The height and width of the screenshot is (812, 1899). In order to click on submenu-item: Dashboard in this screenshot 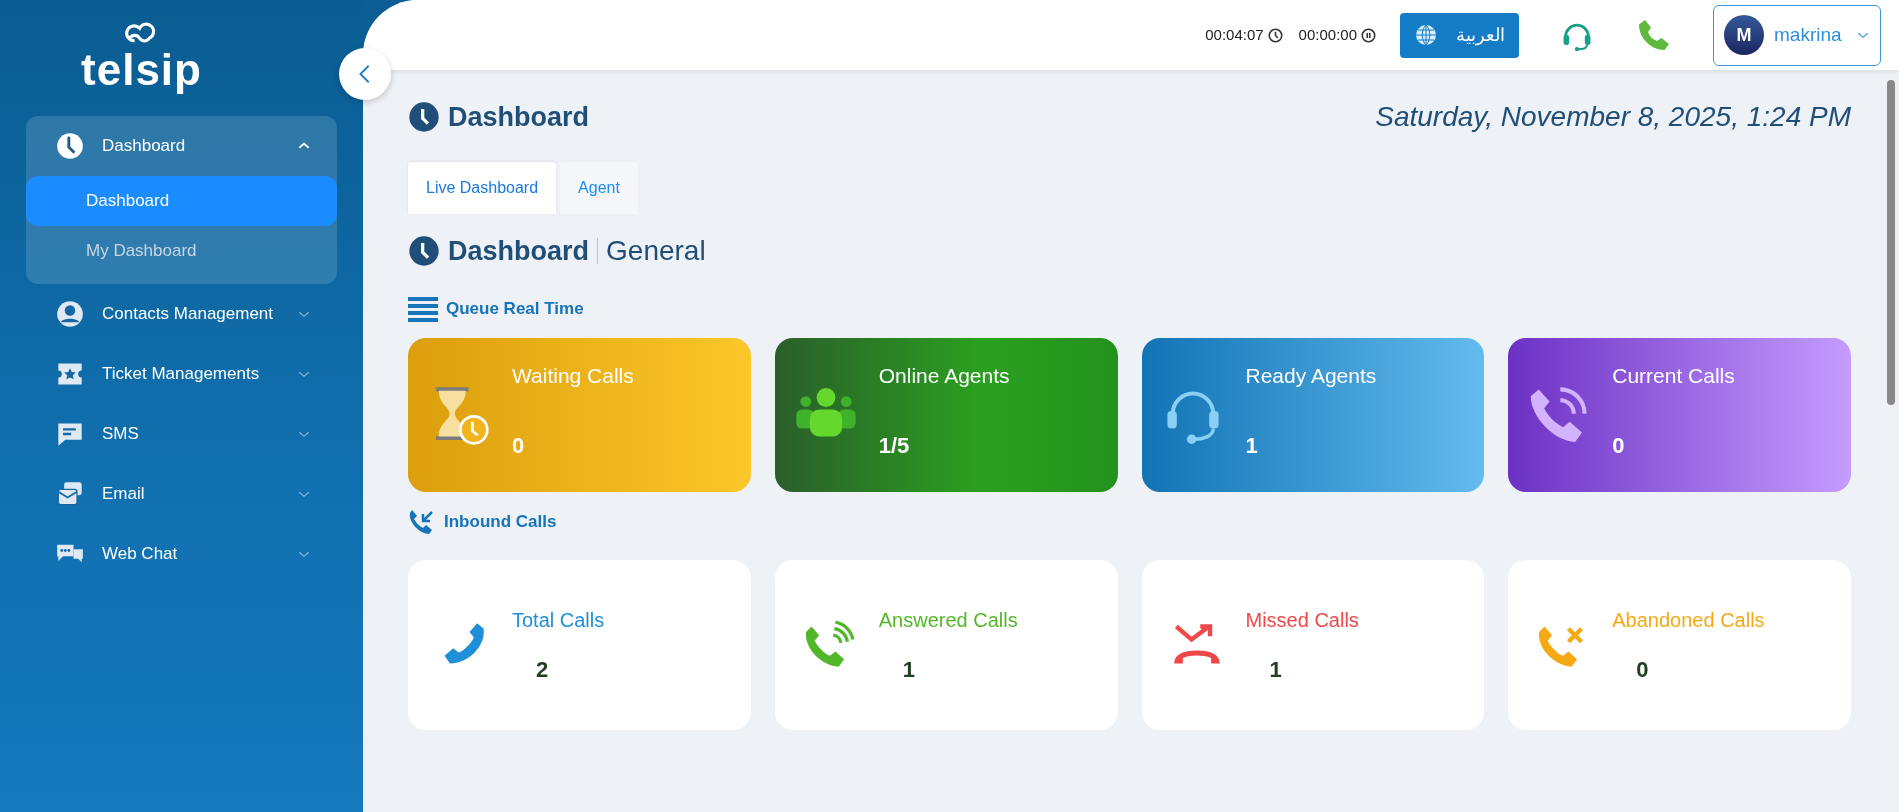, I will do `click(181, 201)`.